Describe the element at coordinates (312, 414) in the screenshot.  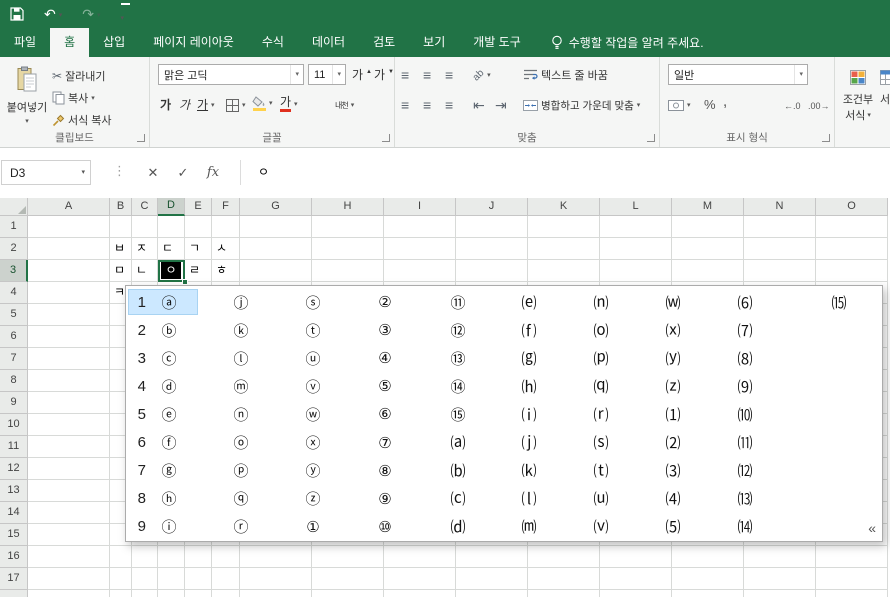
I see `ime-candidate: ⓦ` at that location.